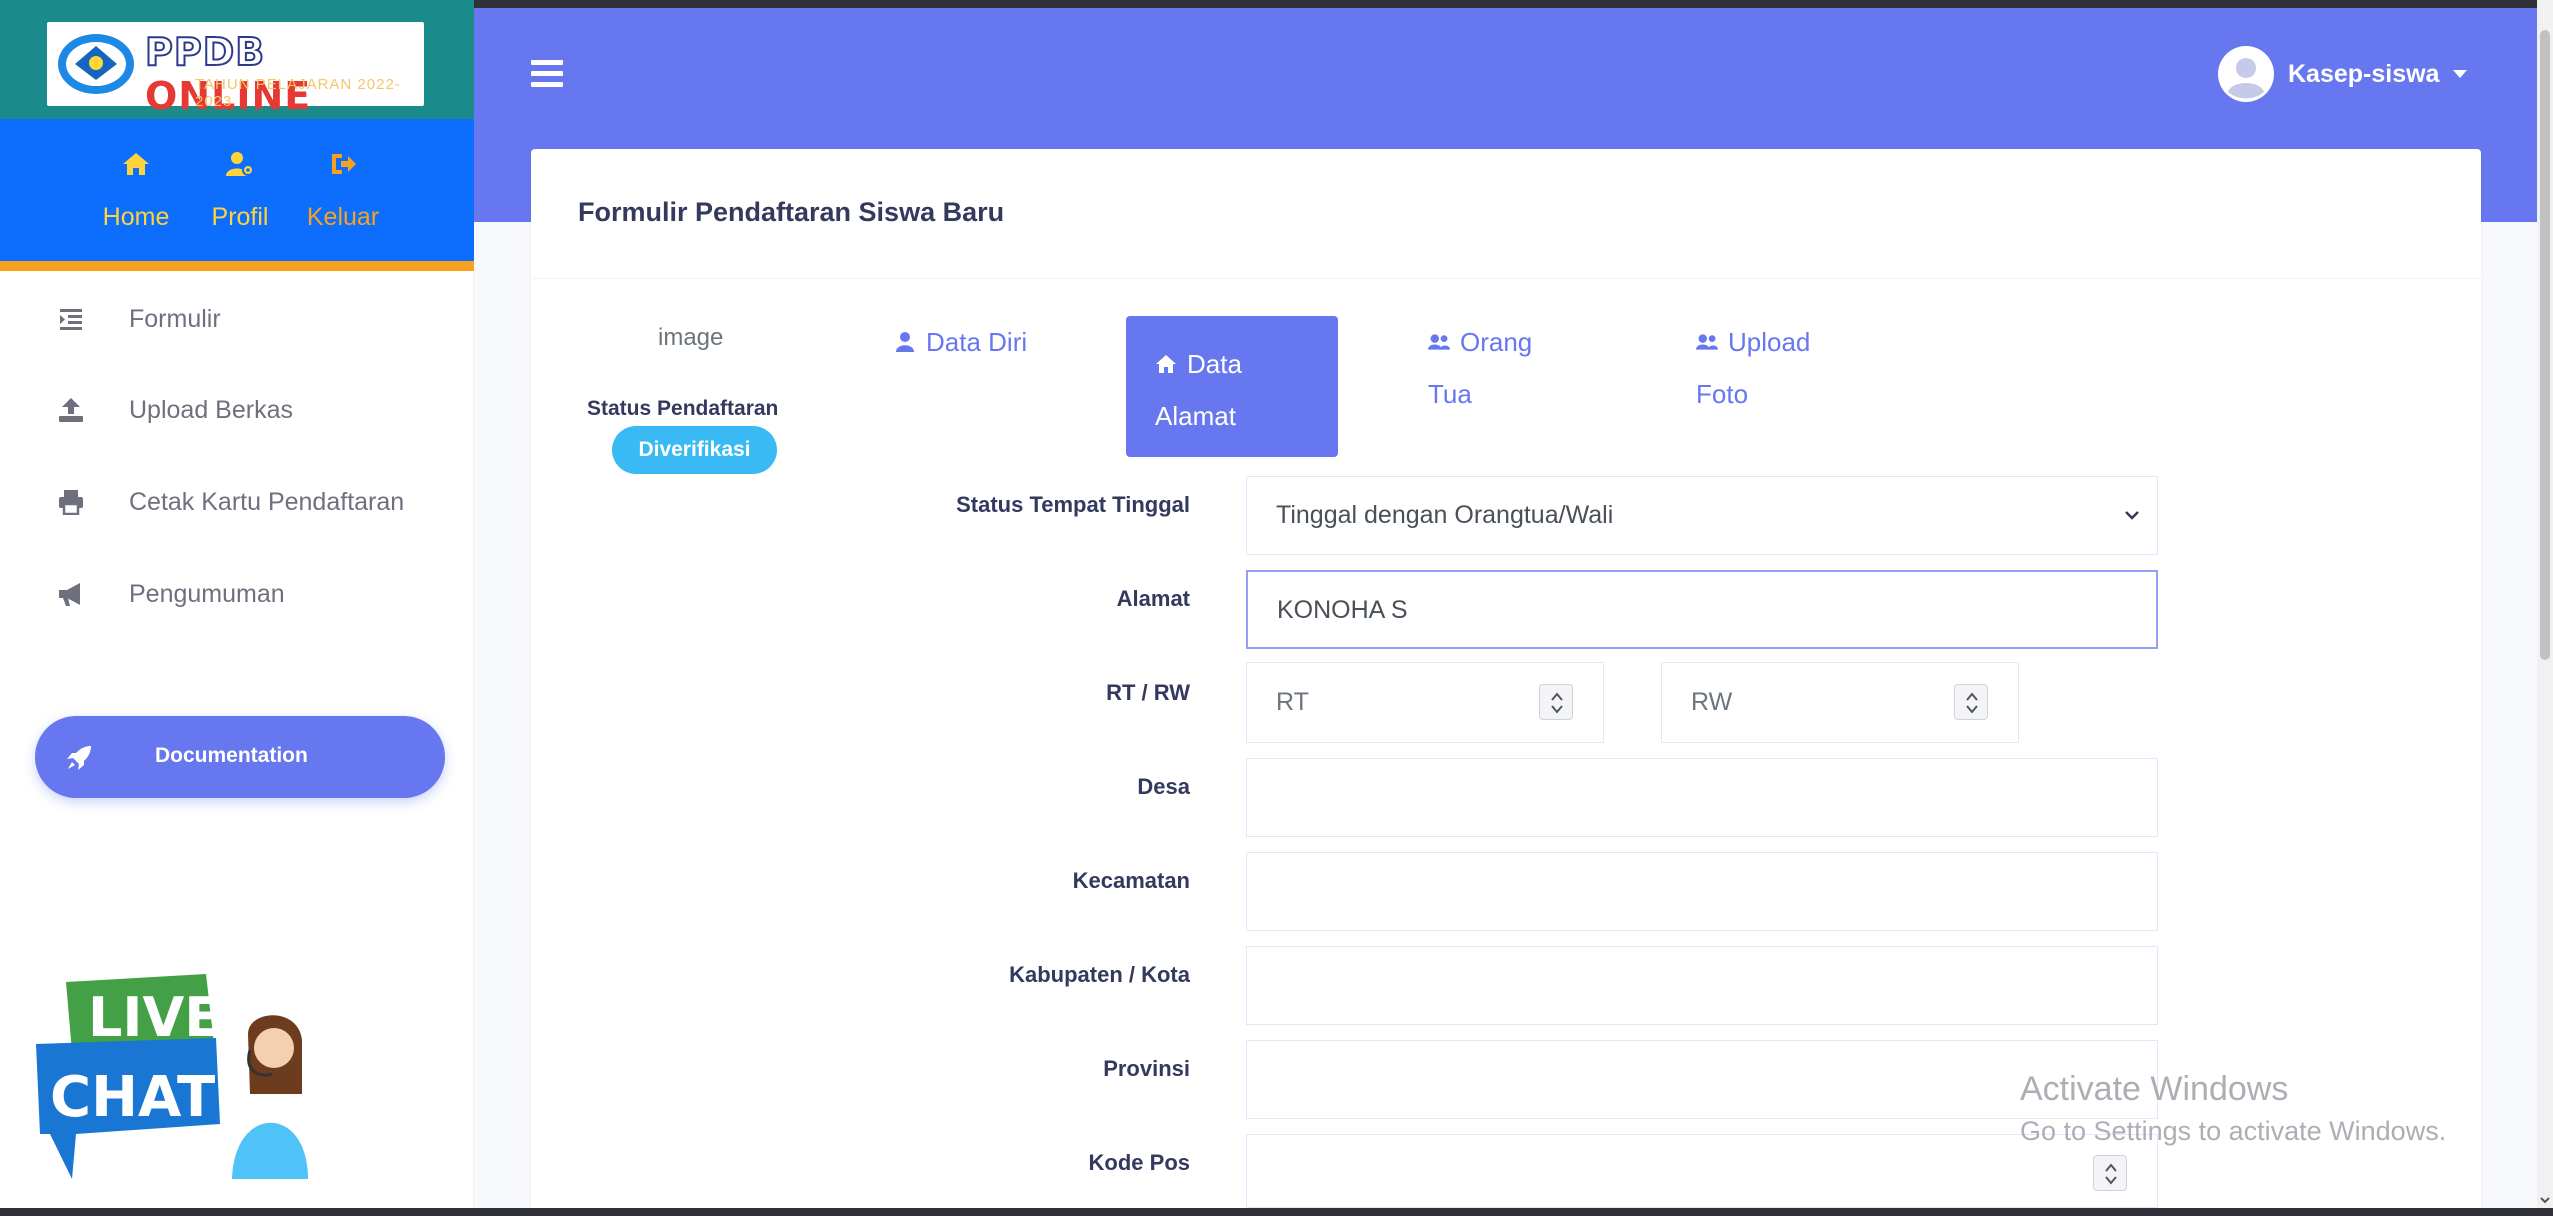 Image resolution: width=2553 pixels, height=1216 pixels. I want to click on user-icon, so click(905, 342).